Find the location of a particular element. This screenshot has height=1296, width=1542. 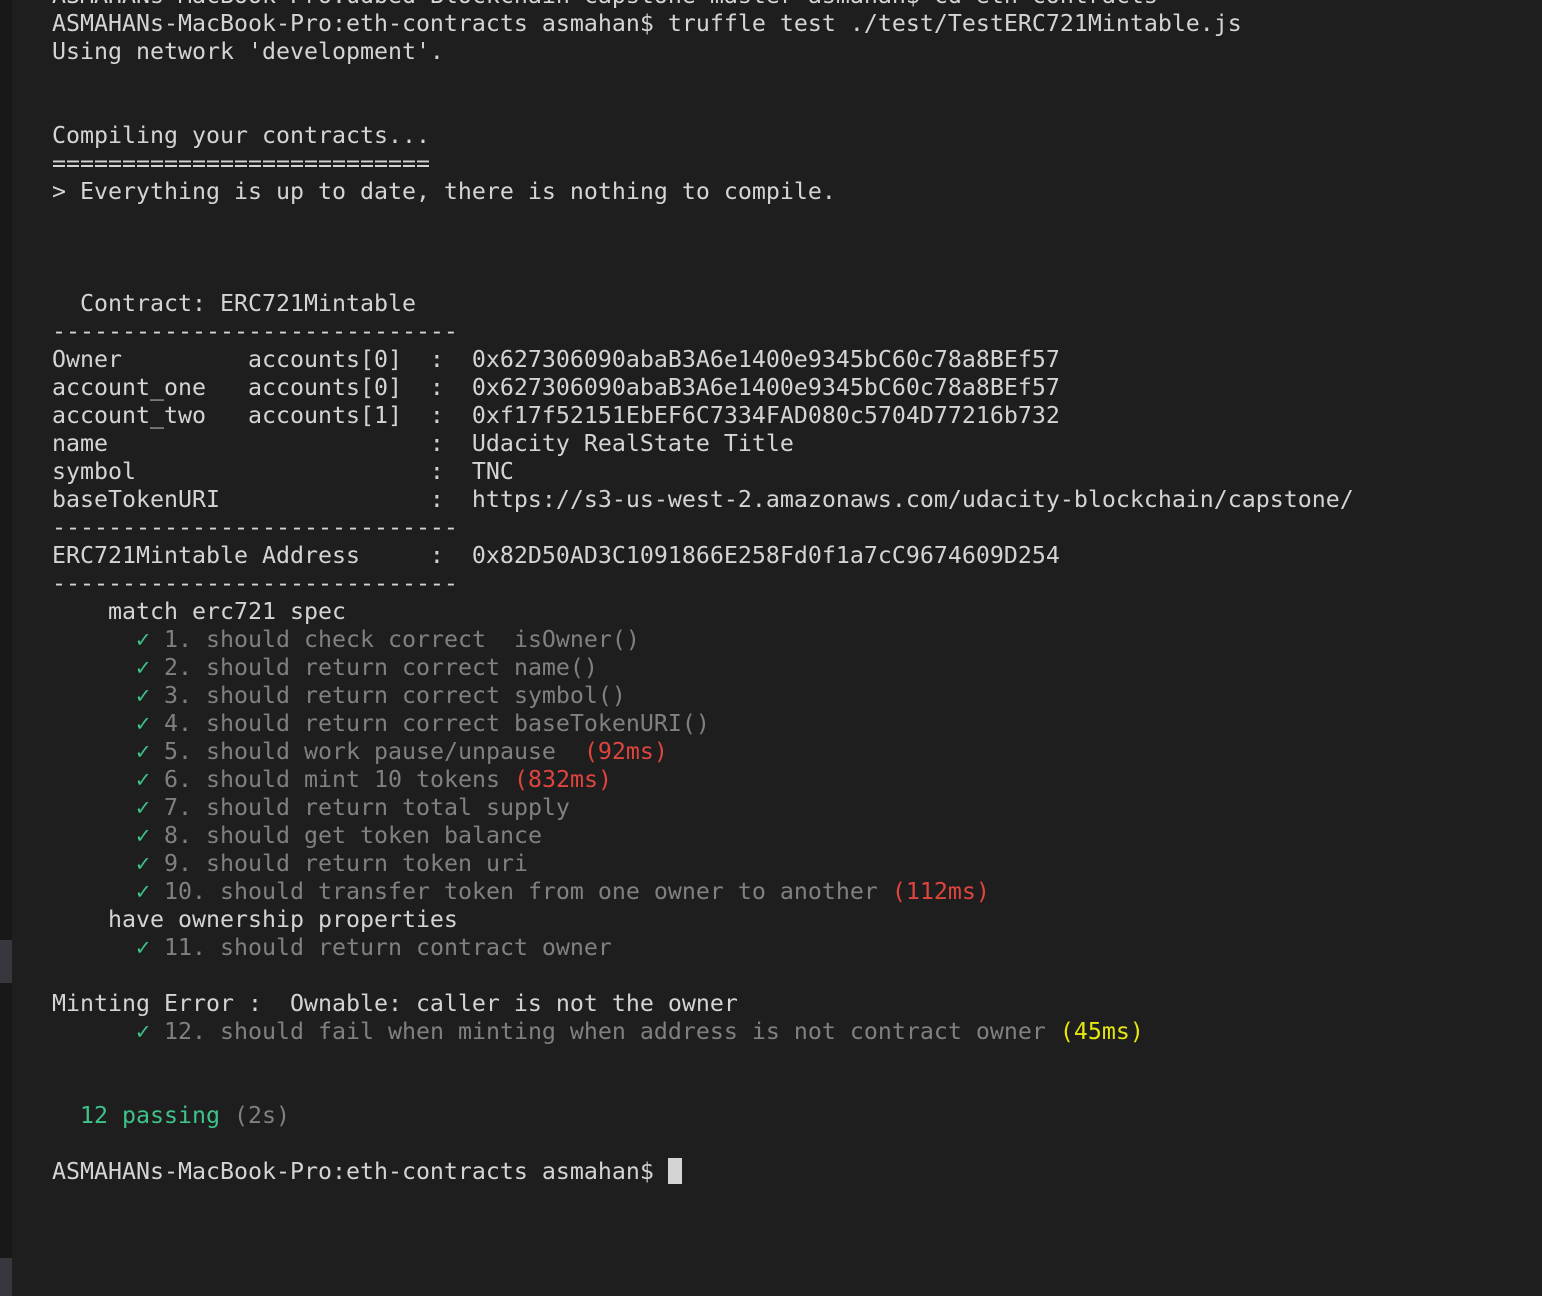

compile-rule: =========================== is located at coordinates (241, 163).